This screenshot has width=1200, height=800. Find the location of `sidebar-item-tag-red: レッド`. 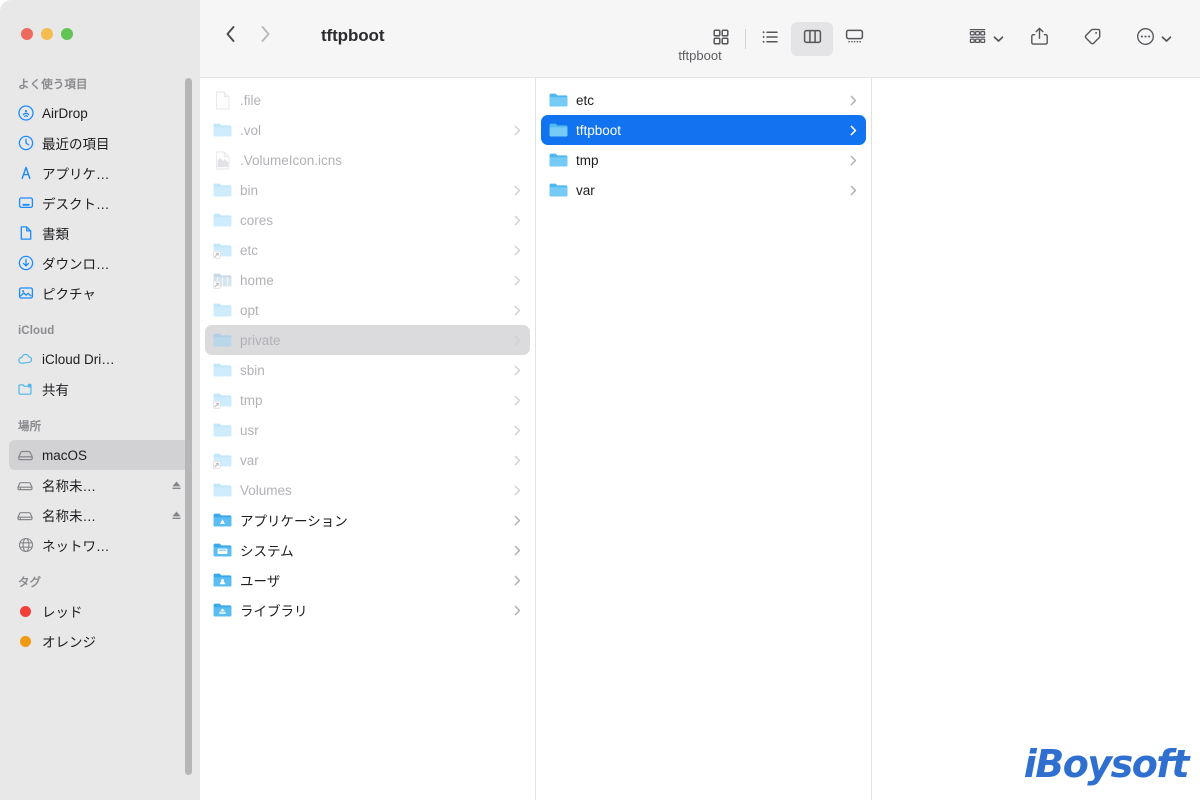

sidebar-item-tag-red: レッド is located at coordinates (100, 611).